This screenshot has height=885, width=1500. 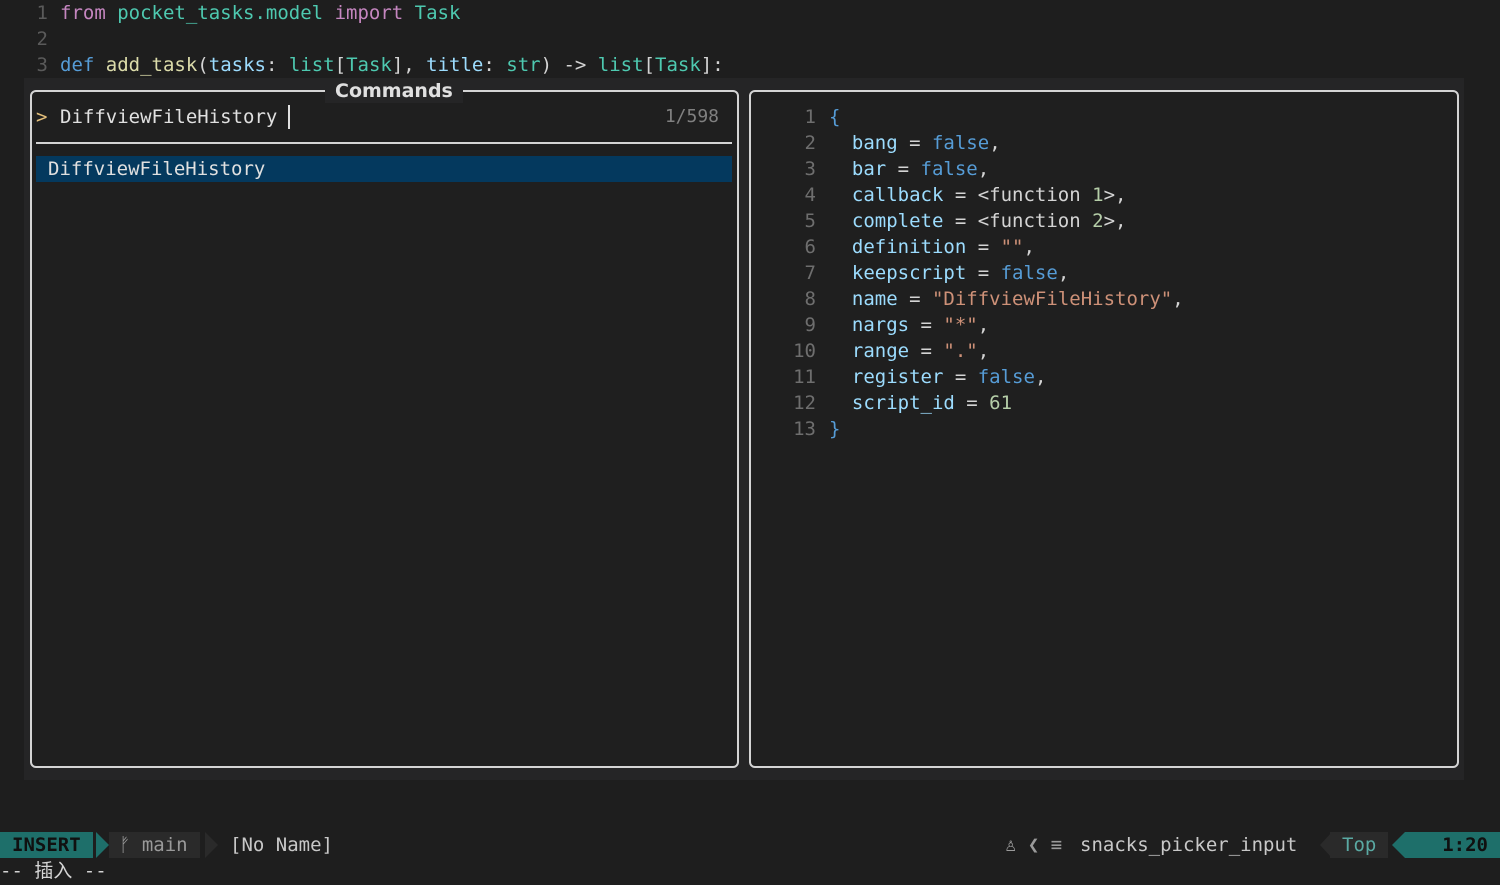 What do you see at coordinates (289, 117) in the screenshot?
I see `text-cursor` at bounding box center [289, 117].